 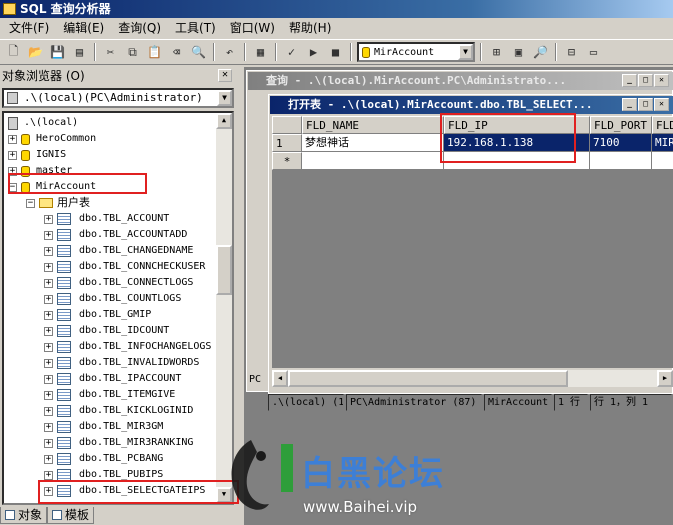 I want to click on table-cell: 梦想神话, so click(x=373, y=143).